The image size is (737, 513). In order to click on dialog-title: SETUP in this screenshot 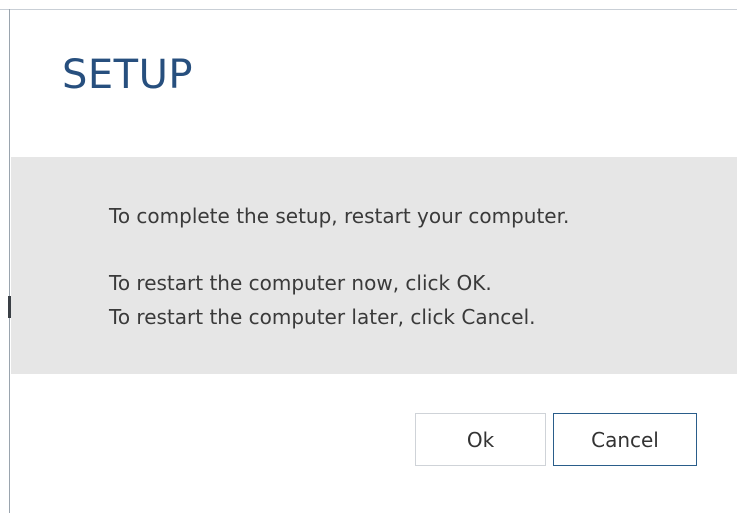, I will do `click(127, 75)`.